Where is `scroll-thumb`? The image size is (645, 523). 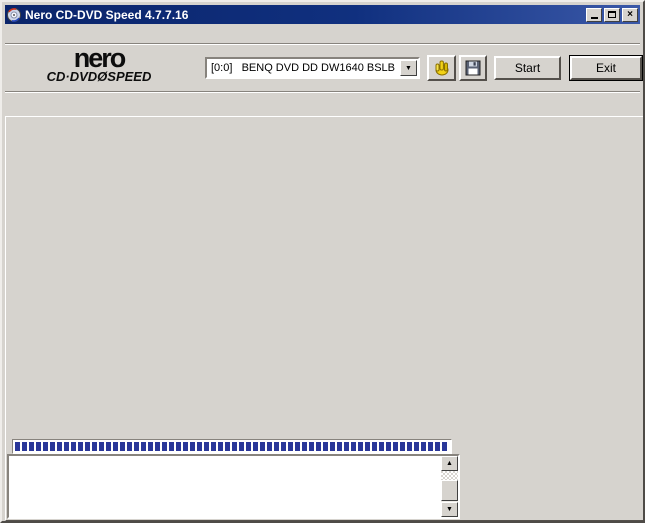 scroll-thumb is located at coordinates (449, 490).